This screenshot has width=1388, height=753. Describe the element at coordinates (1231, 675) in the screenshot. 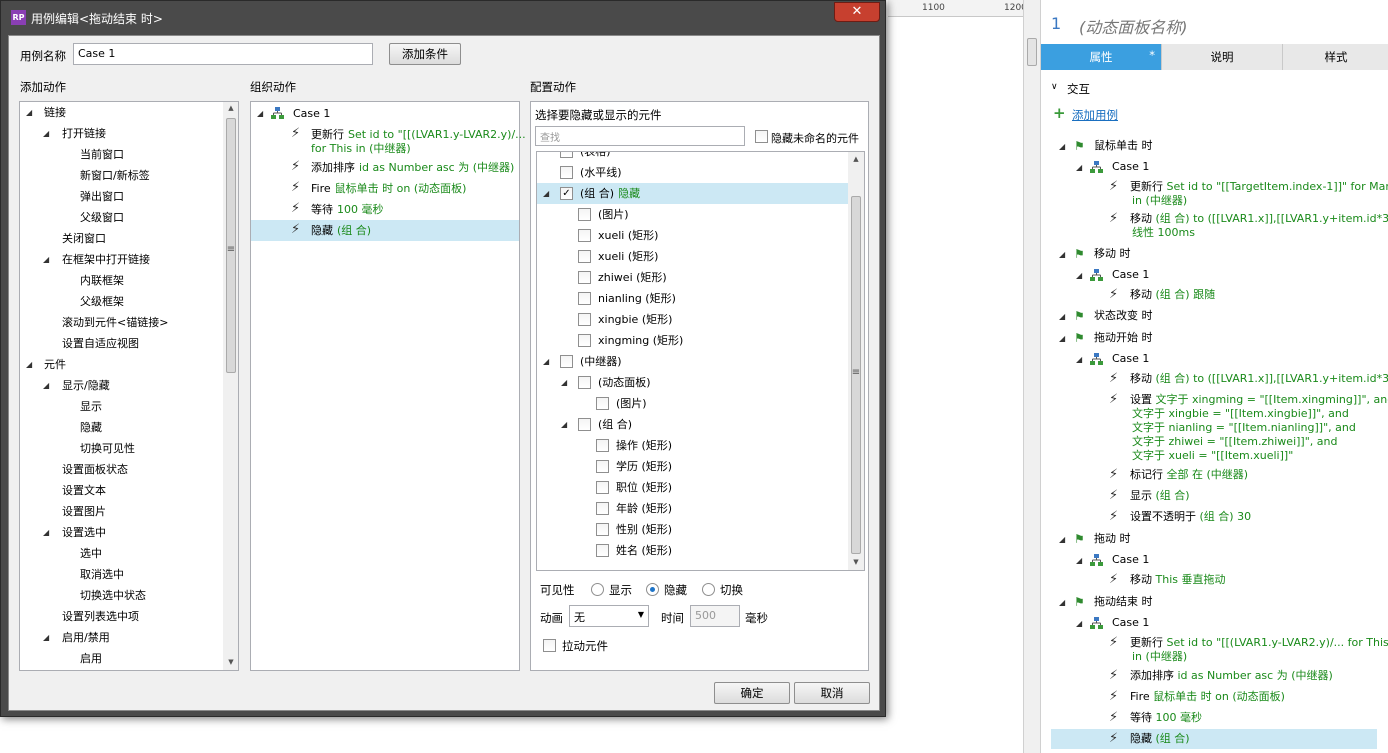

I see `interaction-action: 添加排序 id as Number asc 为 (中继器)` at that location.